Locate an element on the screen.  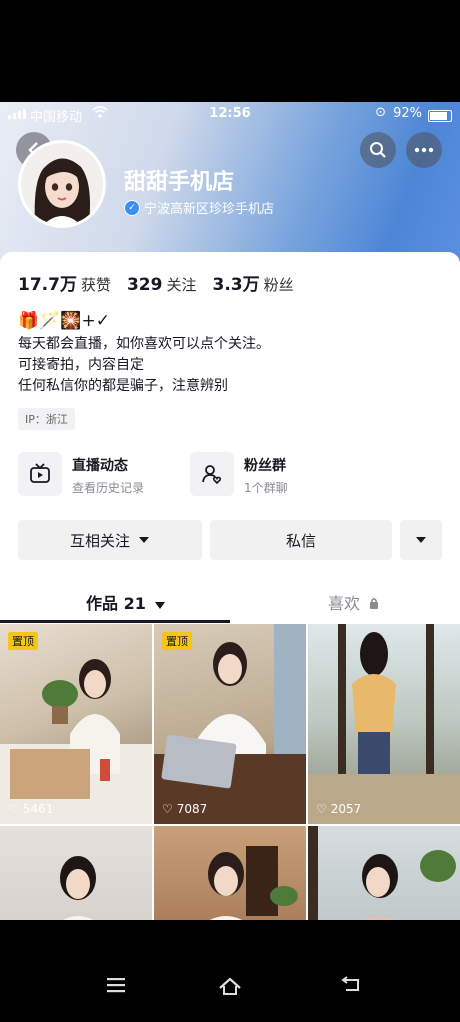
active-tab-indicator is located at coordinates (115, 621).